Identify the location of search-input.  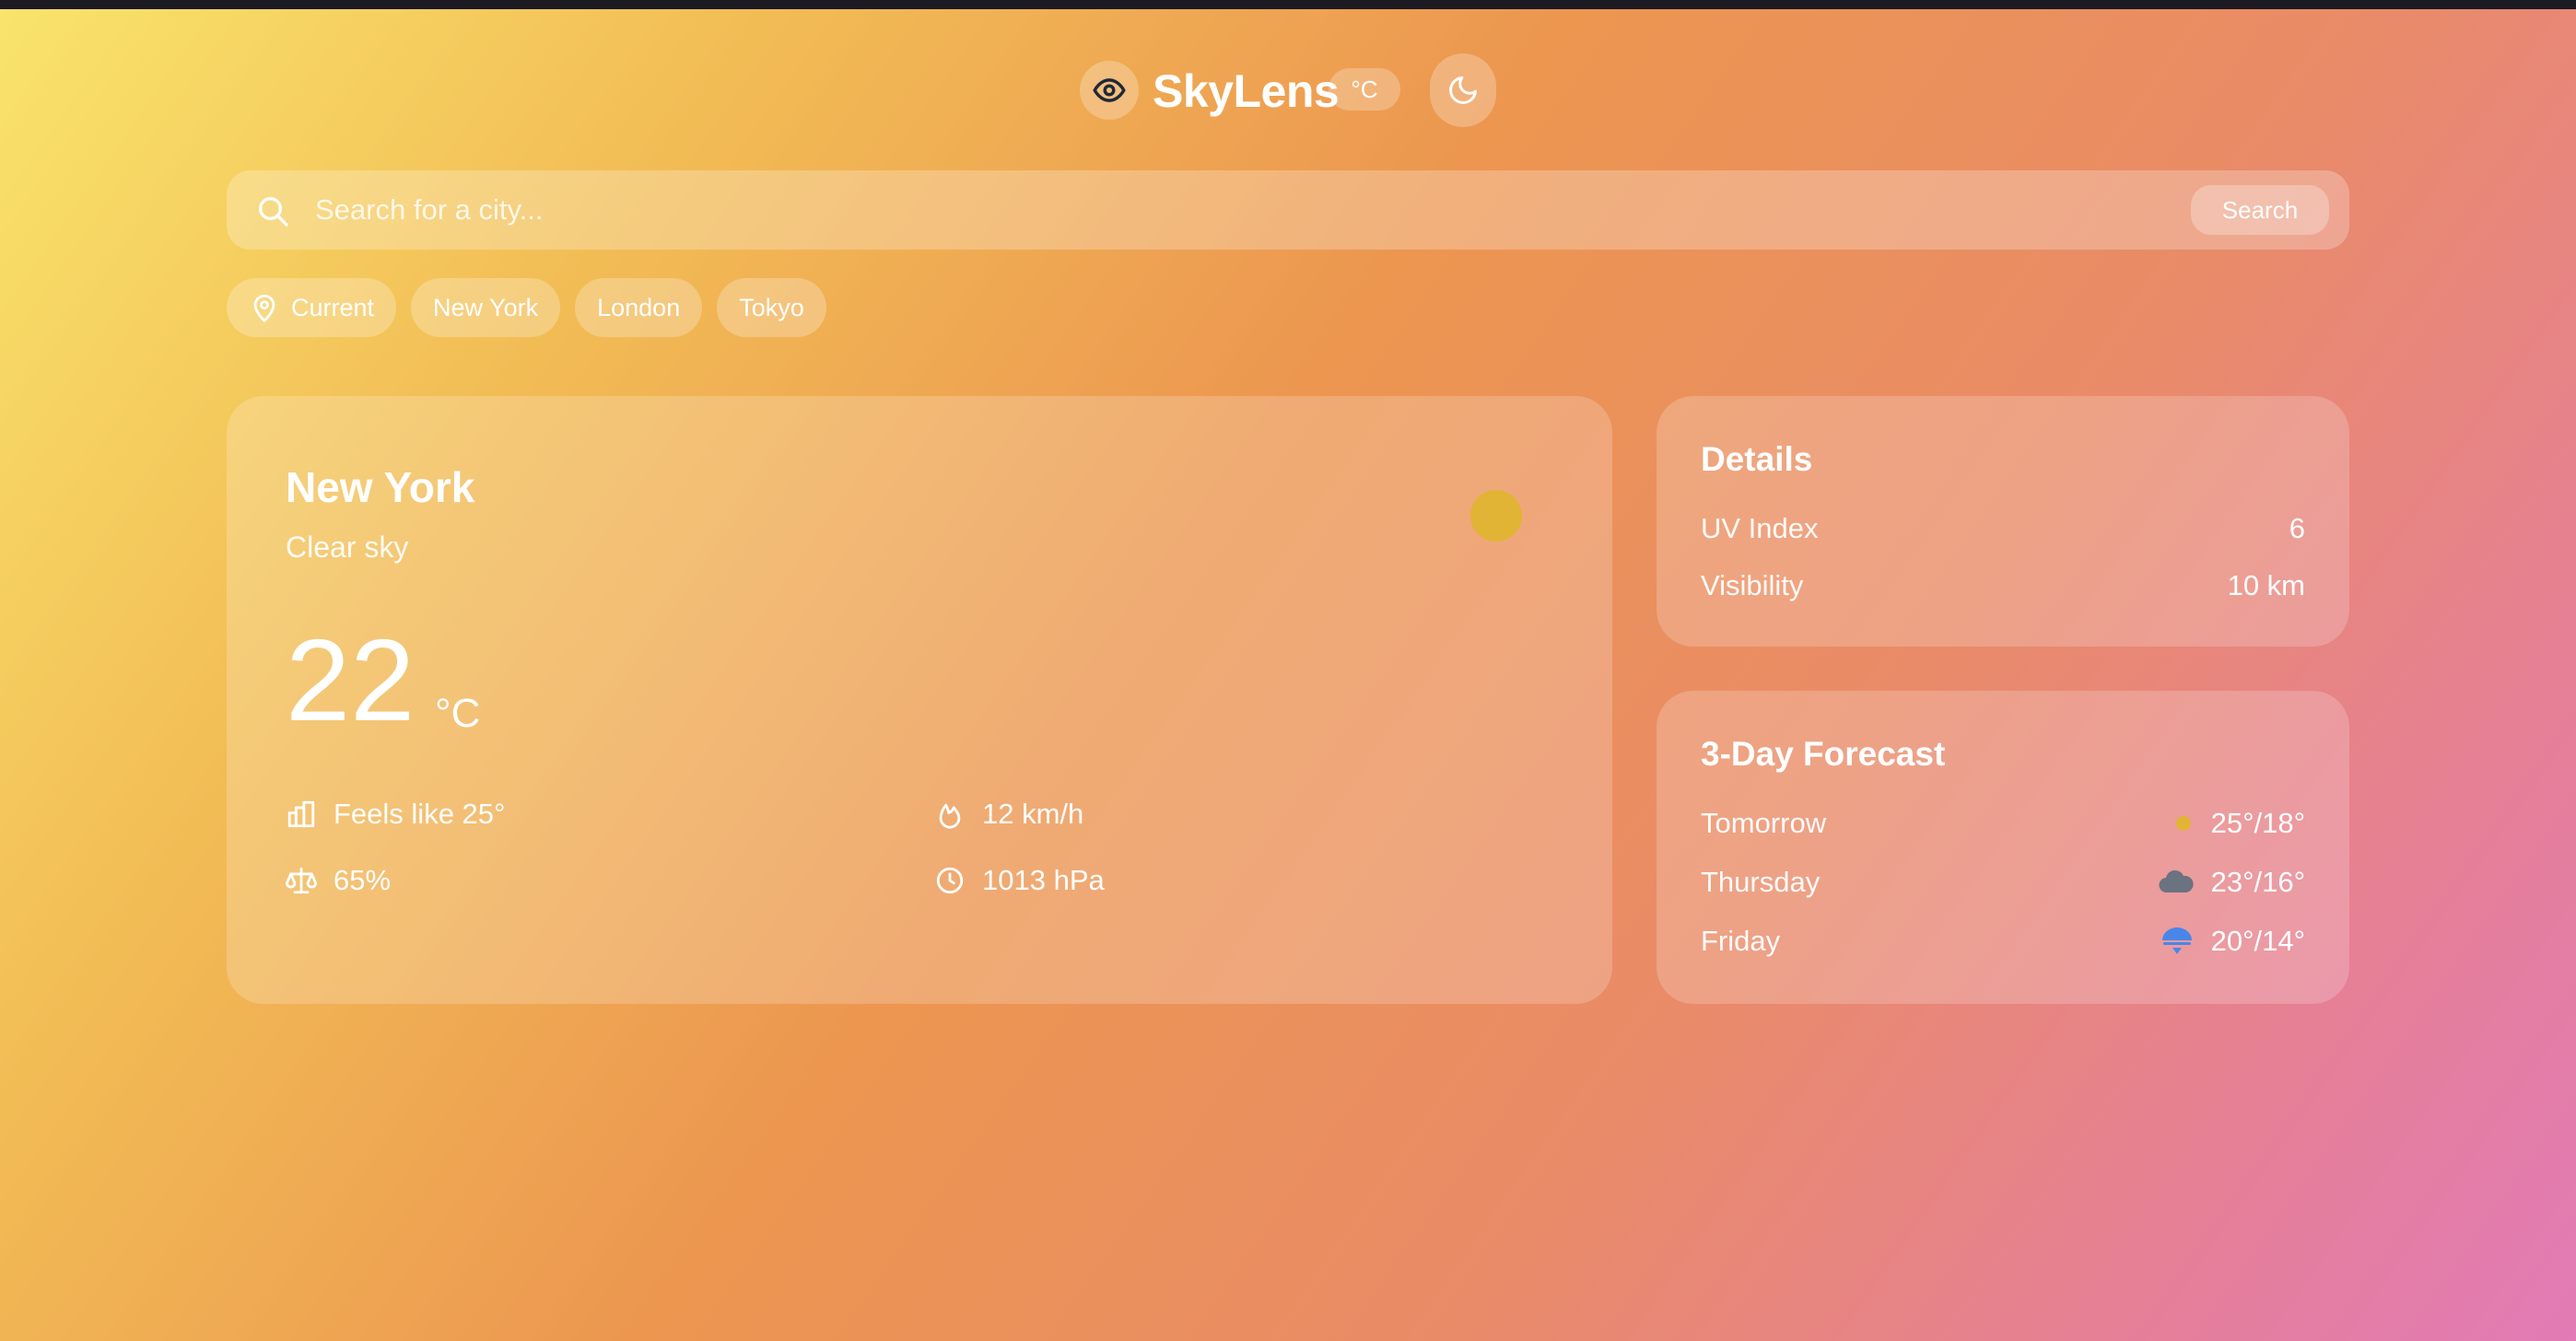
(1245, 210).